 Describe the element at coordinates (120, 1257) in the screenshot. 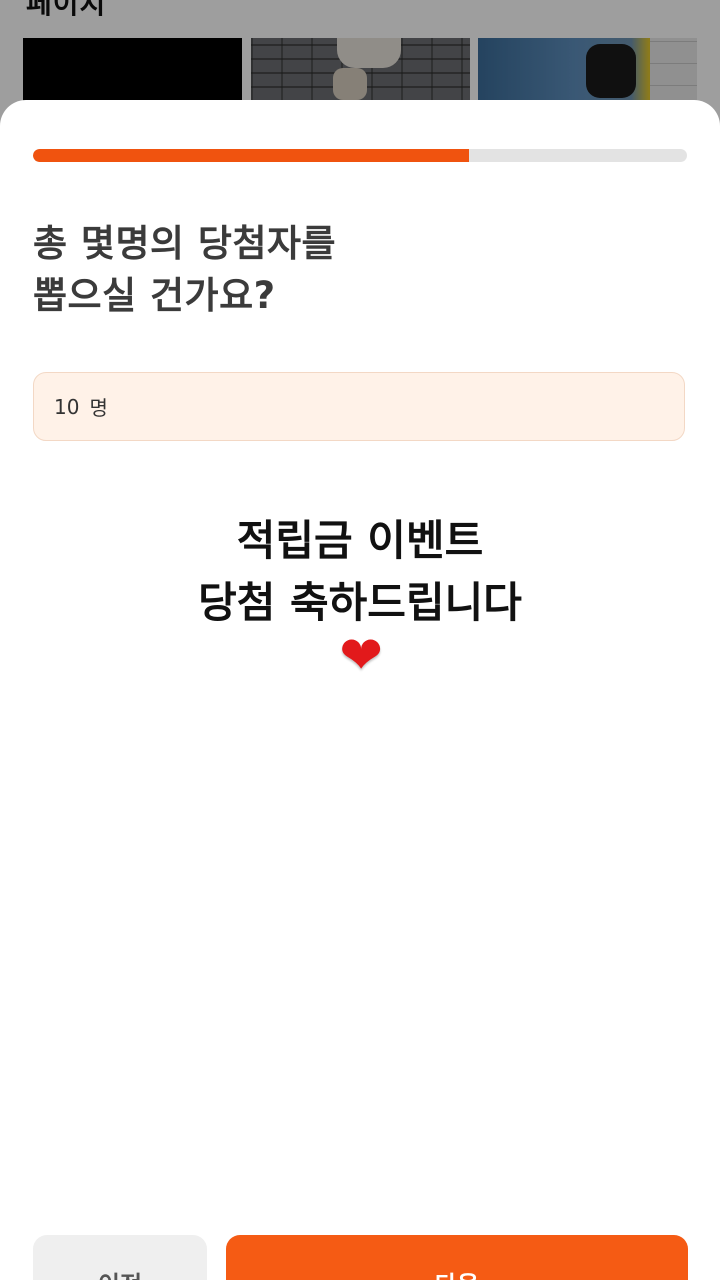

I see `previous-button: 이전` at that location.